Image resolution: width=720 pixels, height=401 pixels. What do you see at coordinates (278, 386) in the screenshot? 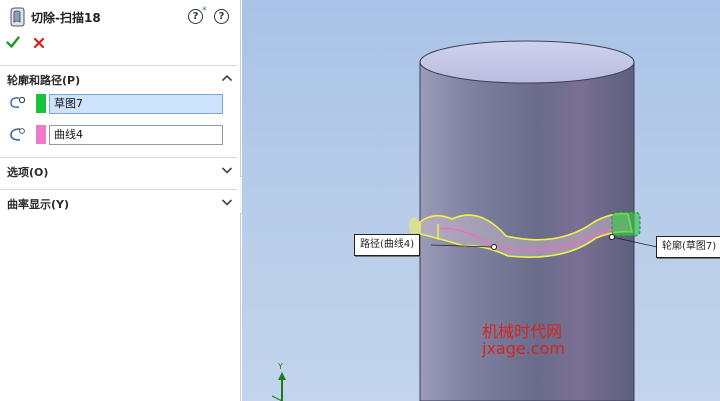
I see `coordinate-triad` at bounding box center [278, 386].